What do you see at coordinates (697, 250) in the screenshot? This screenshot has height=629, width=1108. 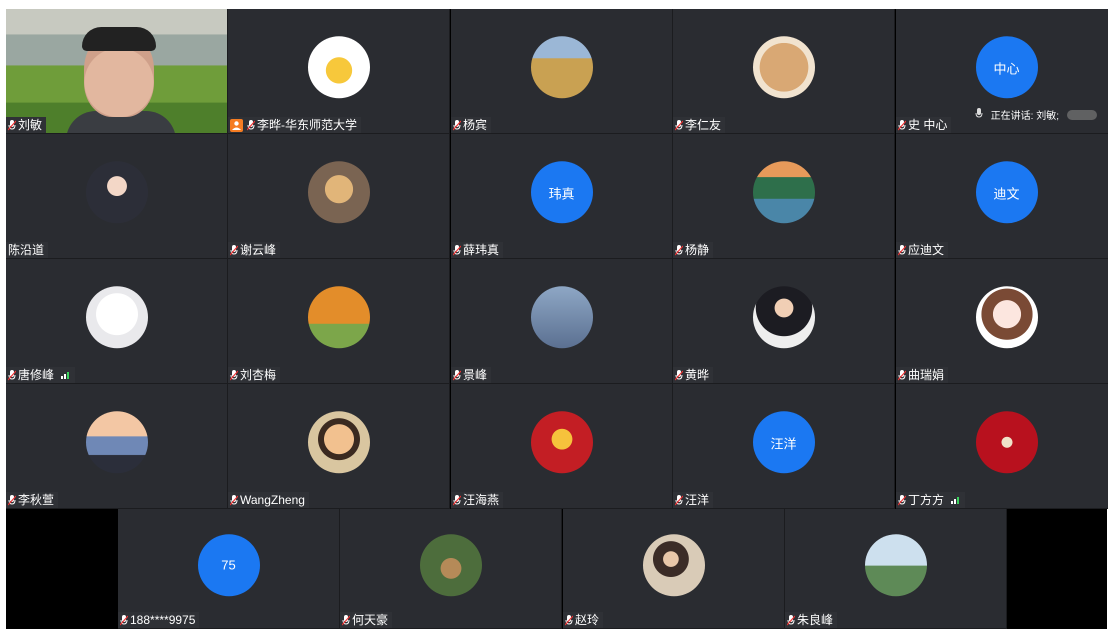 I see `participant-name: 杨静` at bounding box center [697, 250].